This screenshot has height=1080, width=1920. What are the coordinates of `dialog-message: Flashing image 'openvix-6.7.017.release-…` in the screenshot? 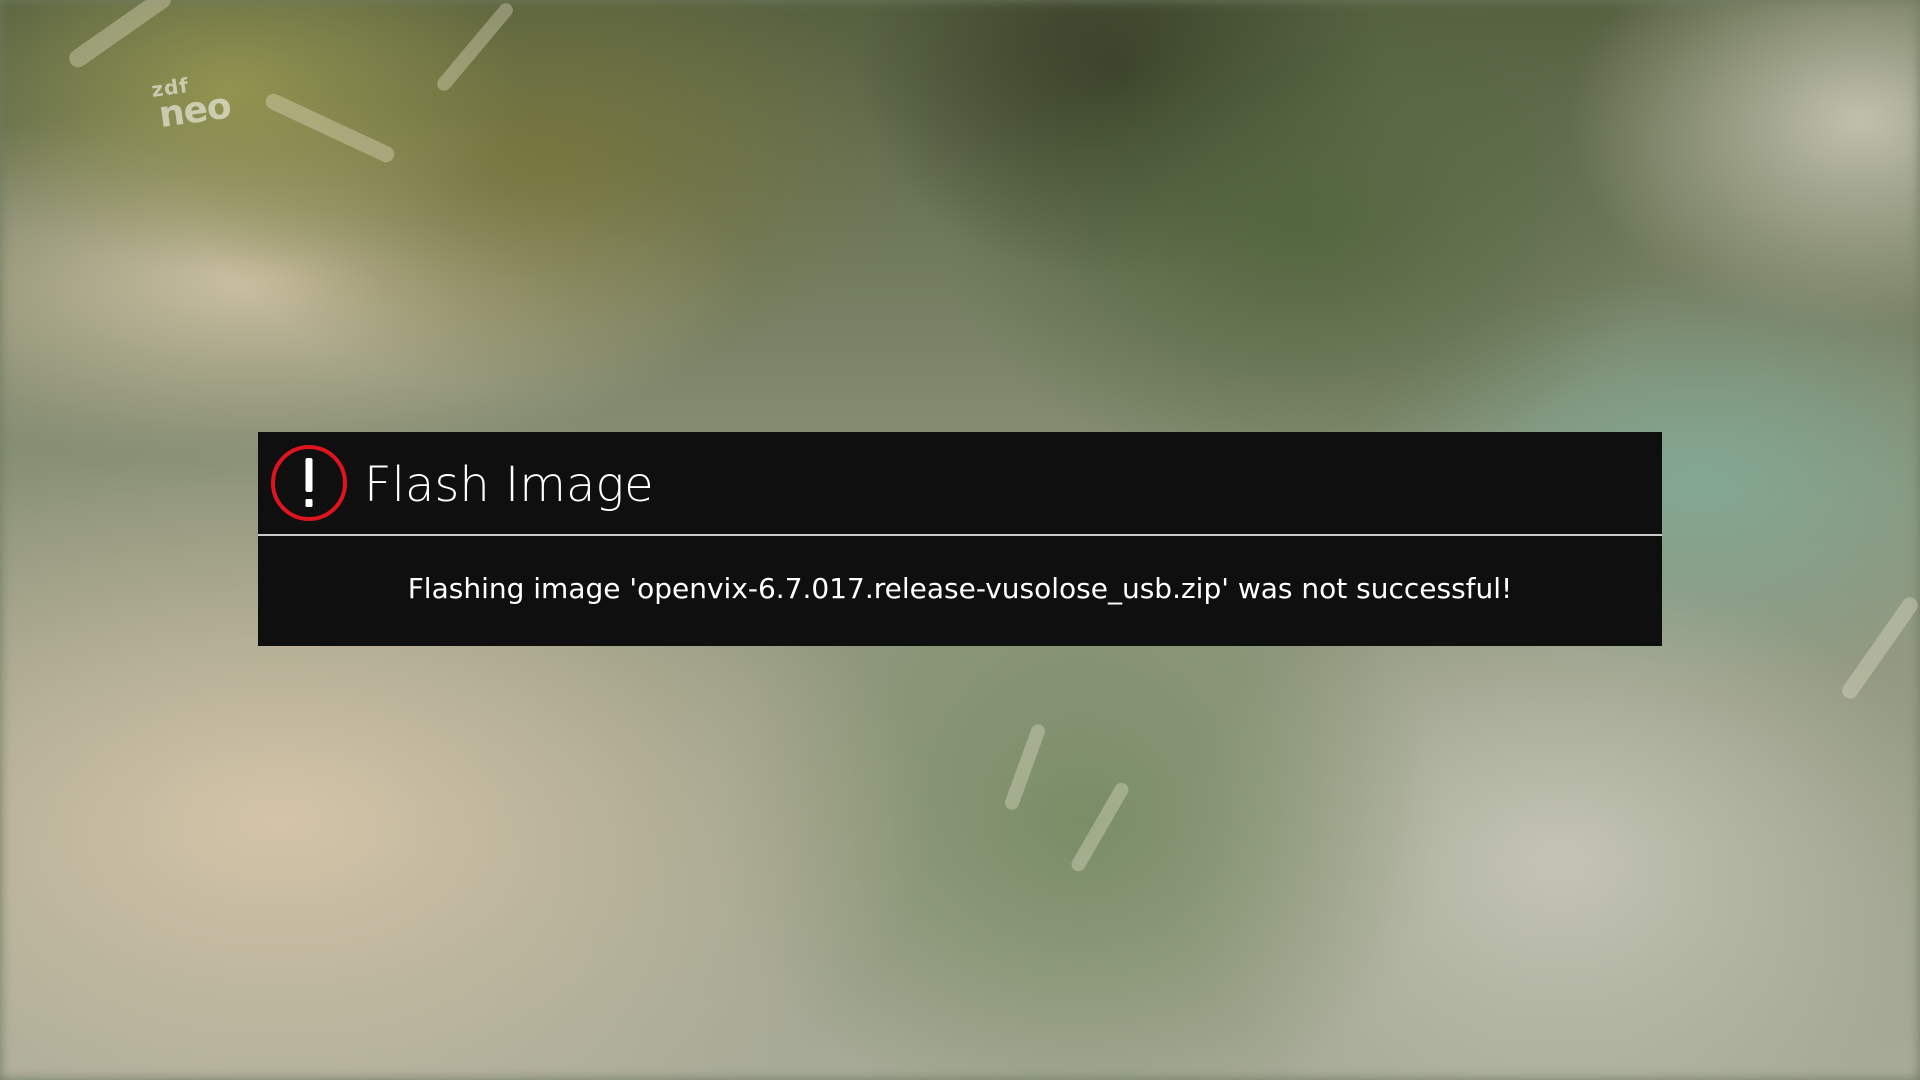 It's located at (960, 588).